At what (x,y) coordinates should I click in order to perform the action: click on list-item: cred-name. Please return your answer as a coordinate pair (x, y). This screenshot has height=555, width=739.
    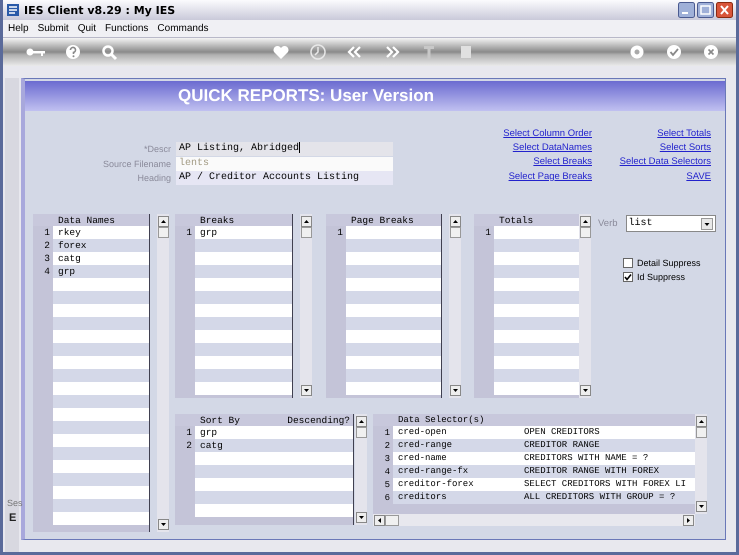
    Looking at the image, I should click on (455, 458).